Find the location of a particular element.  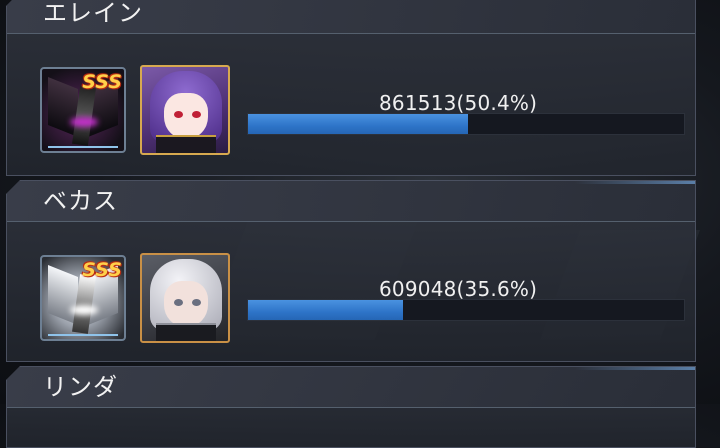

player-name: リンダ is located at coordinates (80, 387).